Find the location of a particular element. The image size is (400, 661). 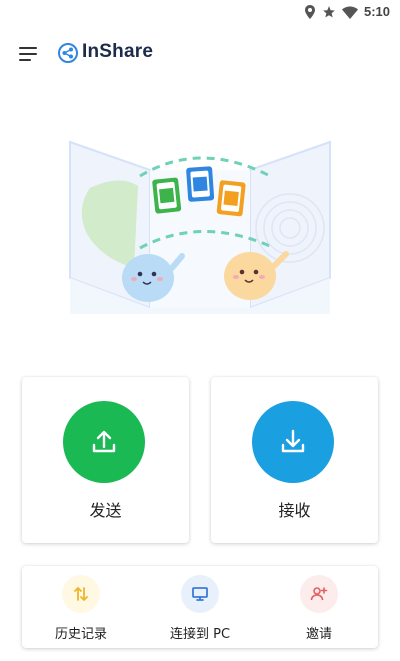

send-card: 发送 is located at coordinates (105, 460).